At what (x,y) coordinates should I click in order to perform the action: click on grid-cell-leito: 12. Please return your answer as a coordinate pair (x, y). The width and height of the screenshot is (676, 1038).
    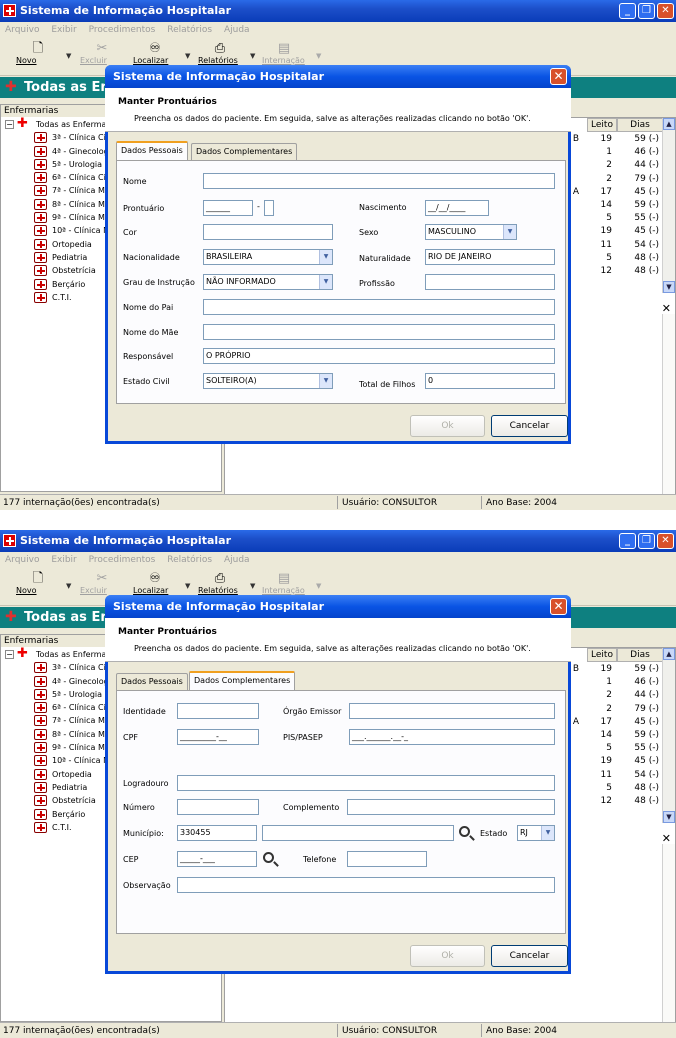
    Looking at the image, I should click on (599, 801).